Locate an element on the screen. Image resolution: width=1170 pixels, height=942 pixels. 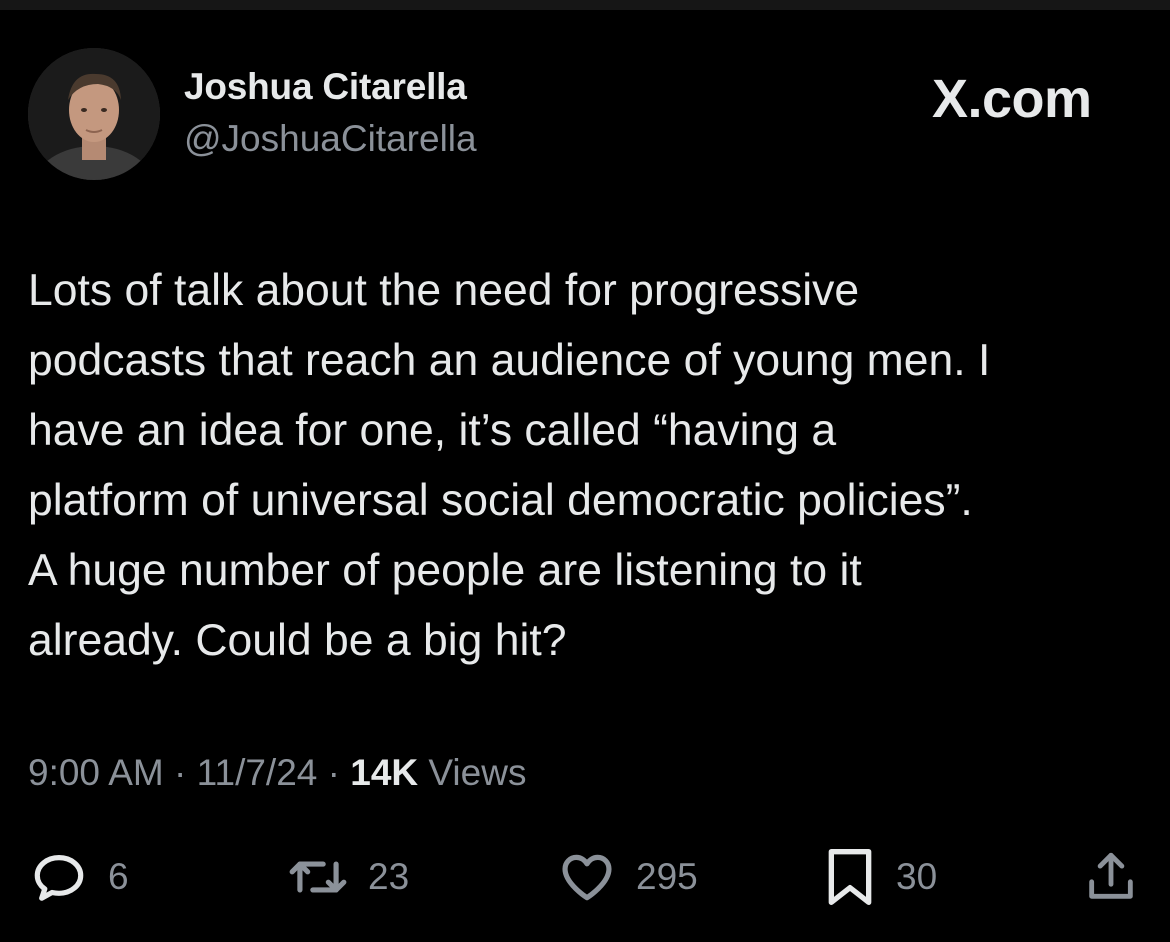
share-button is located at coordinates (1111, 877).